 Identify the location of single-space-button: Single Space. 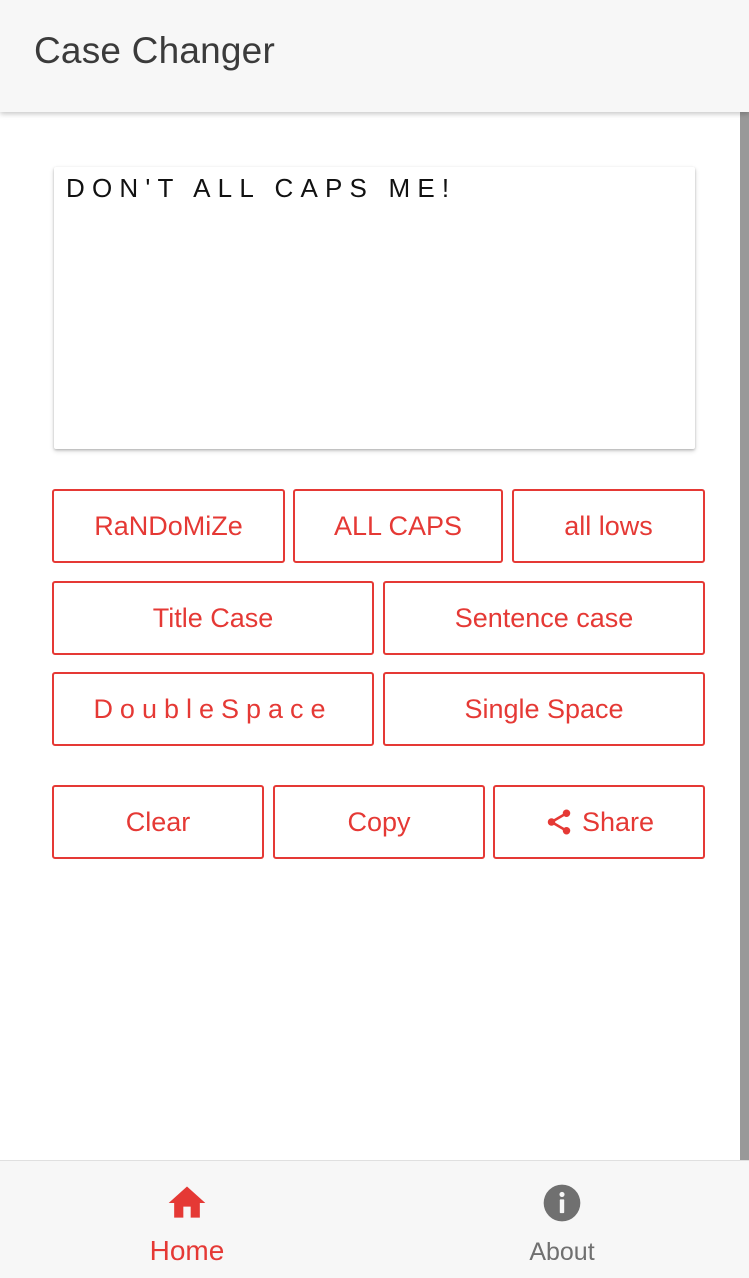
(544, 709).